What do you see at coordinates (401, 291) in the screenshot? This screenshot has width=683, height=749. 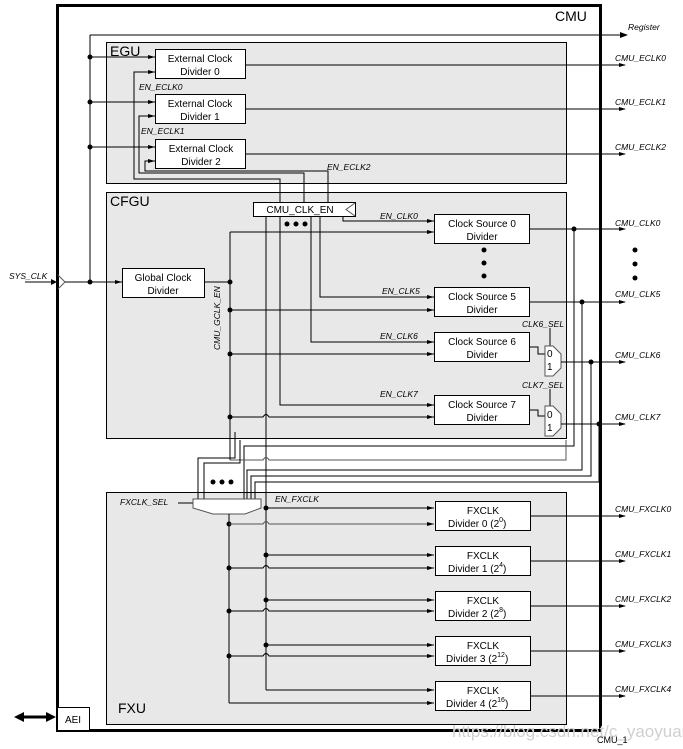 I see `en-clk5-label: EN_CLK5` at bounding box center [401, 291].